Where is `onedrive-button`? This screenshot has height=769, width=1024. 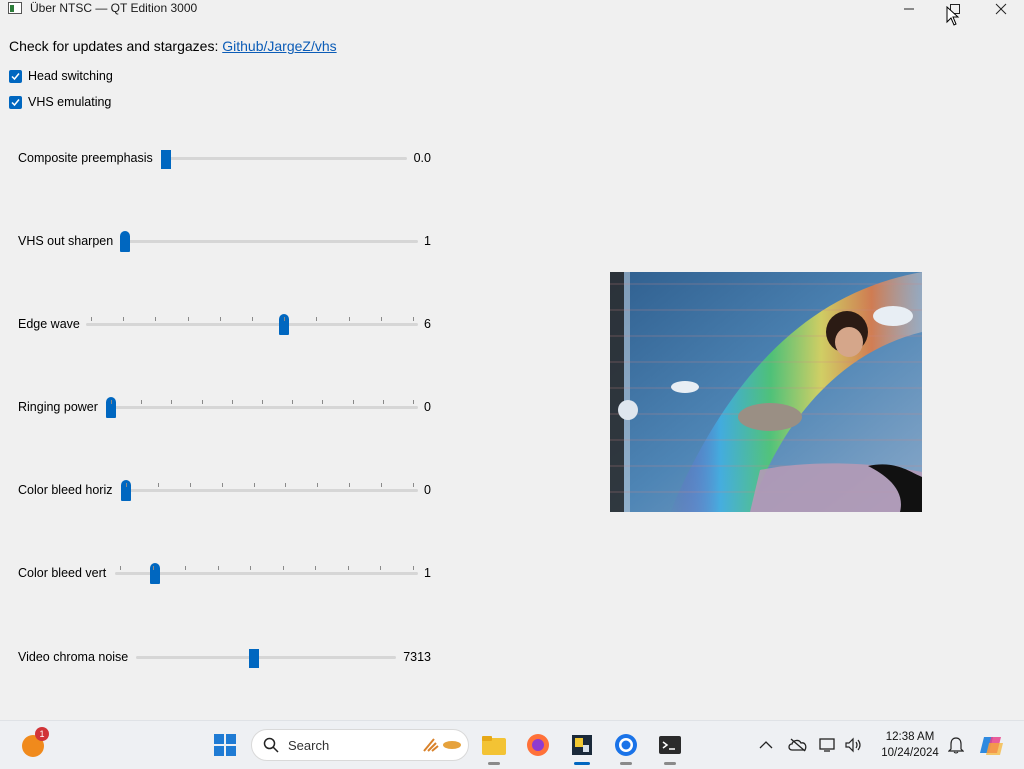
onedrive-button is located at coordinates (798, 745).